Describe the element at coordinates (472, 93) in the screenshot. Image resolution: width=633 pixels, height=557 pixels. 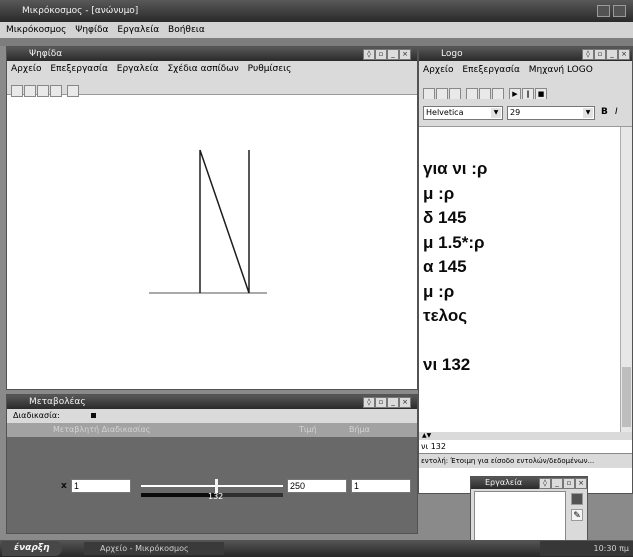
I see `cut-icon` at that location.